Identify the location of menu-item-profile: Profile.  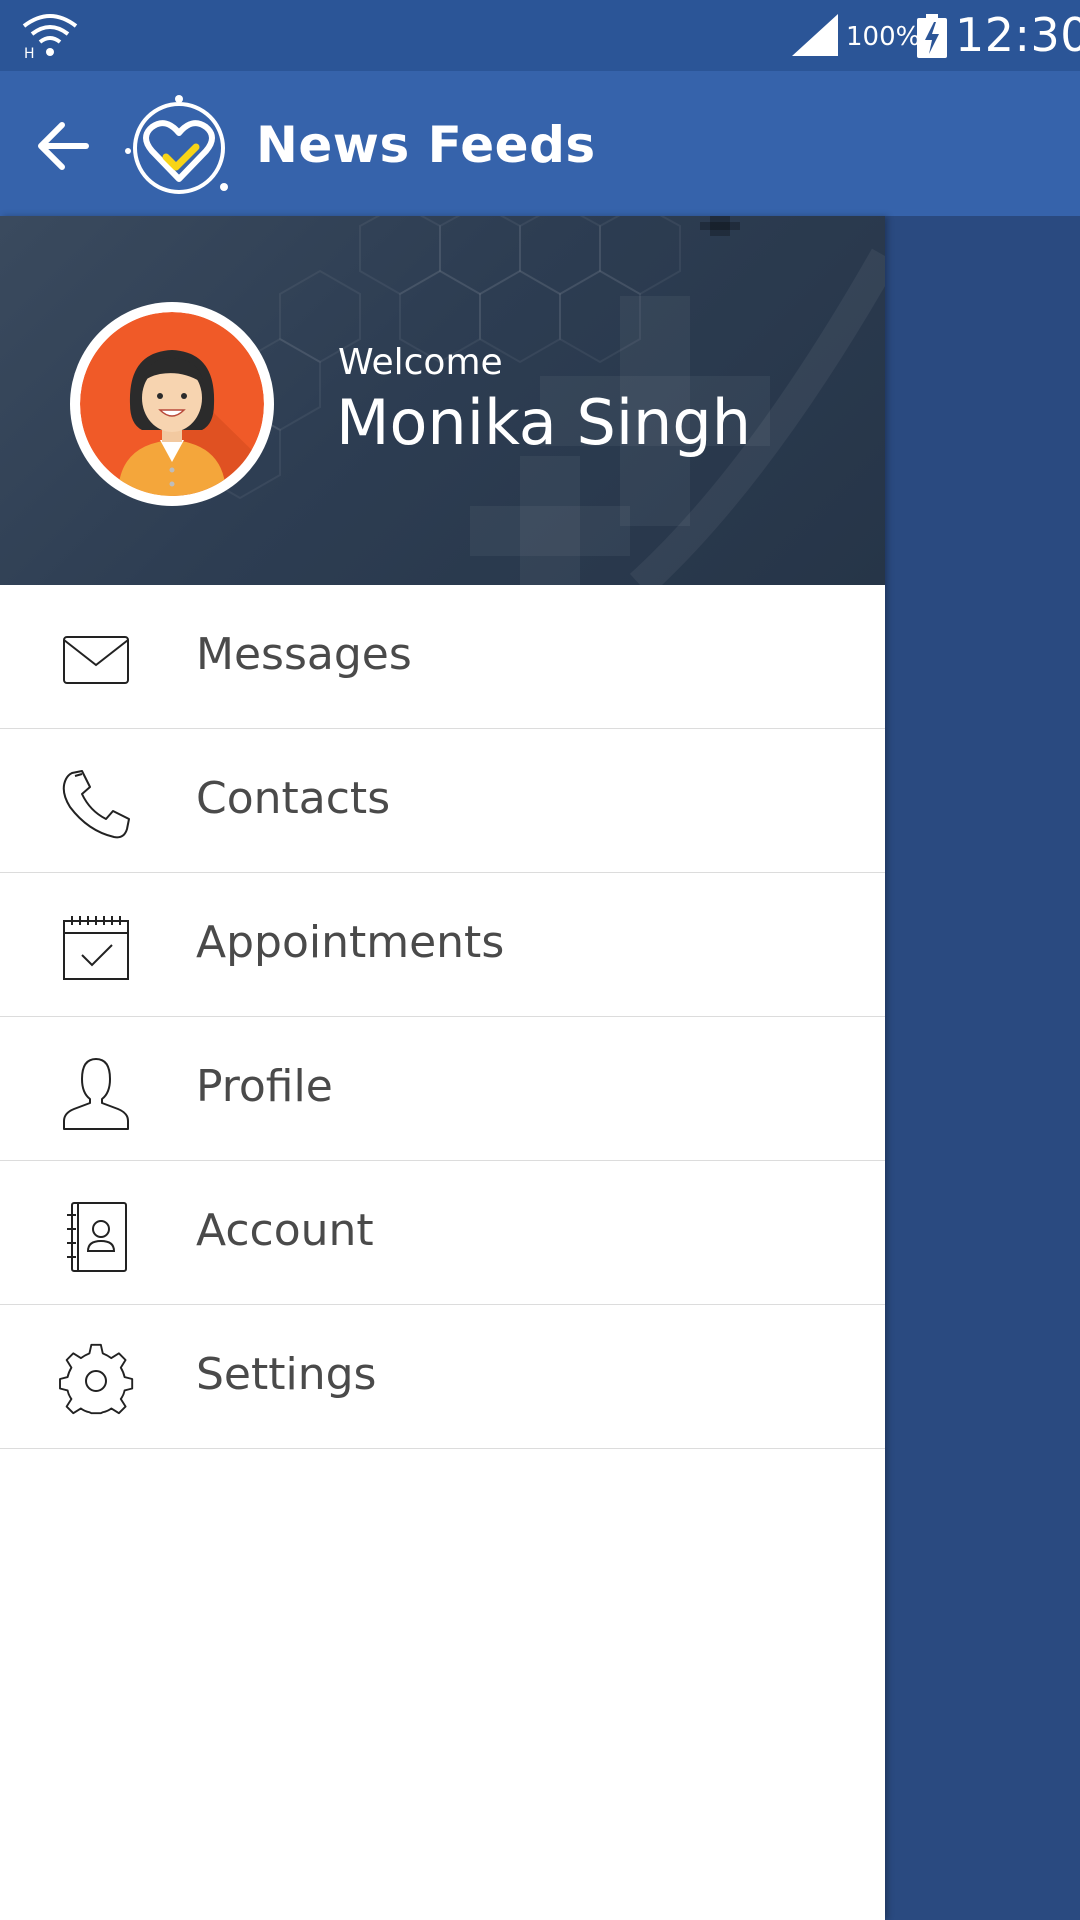
(442, 1089).